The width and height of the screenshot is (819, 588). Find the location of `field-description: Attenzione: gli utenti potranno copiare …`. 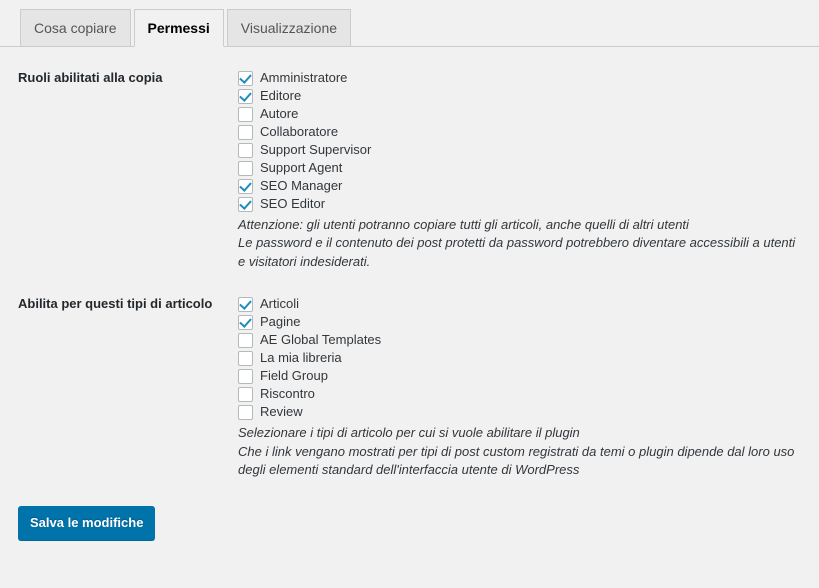

field-description: Attenzione: gli utenti potranno copiare … is located at coordinates (518, 243).